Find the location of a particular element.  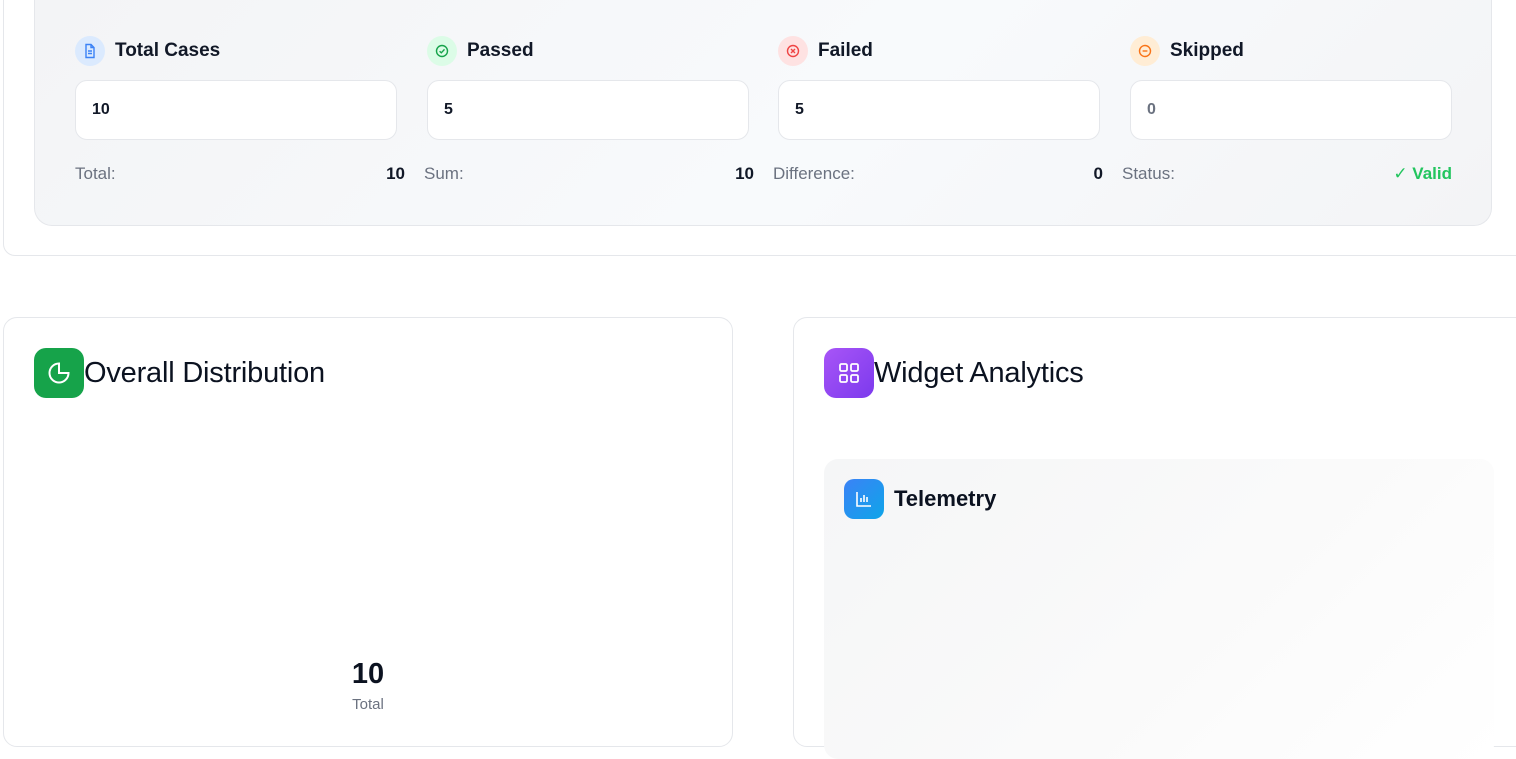

summary-sum: Sum: 10 is located at coordinates (589, 173).